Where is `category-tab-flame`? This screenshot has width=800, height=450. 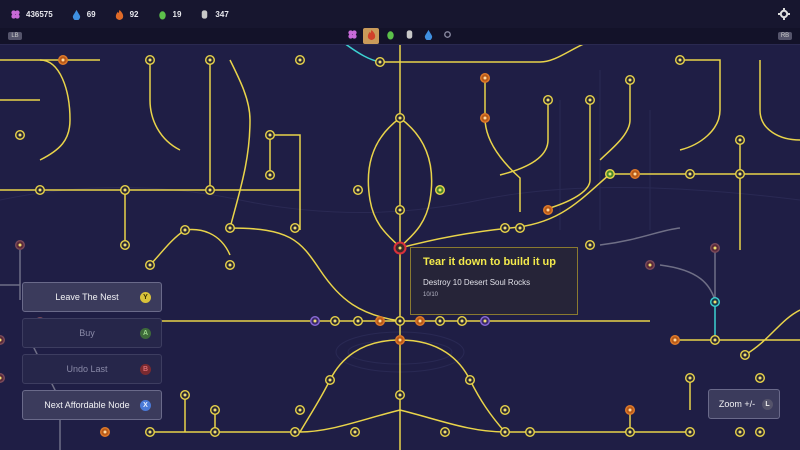
category-tab-flame is located at coordinates (371, 36).